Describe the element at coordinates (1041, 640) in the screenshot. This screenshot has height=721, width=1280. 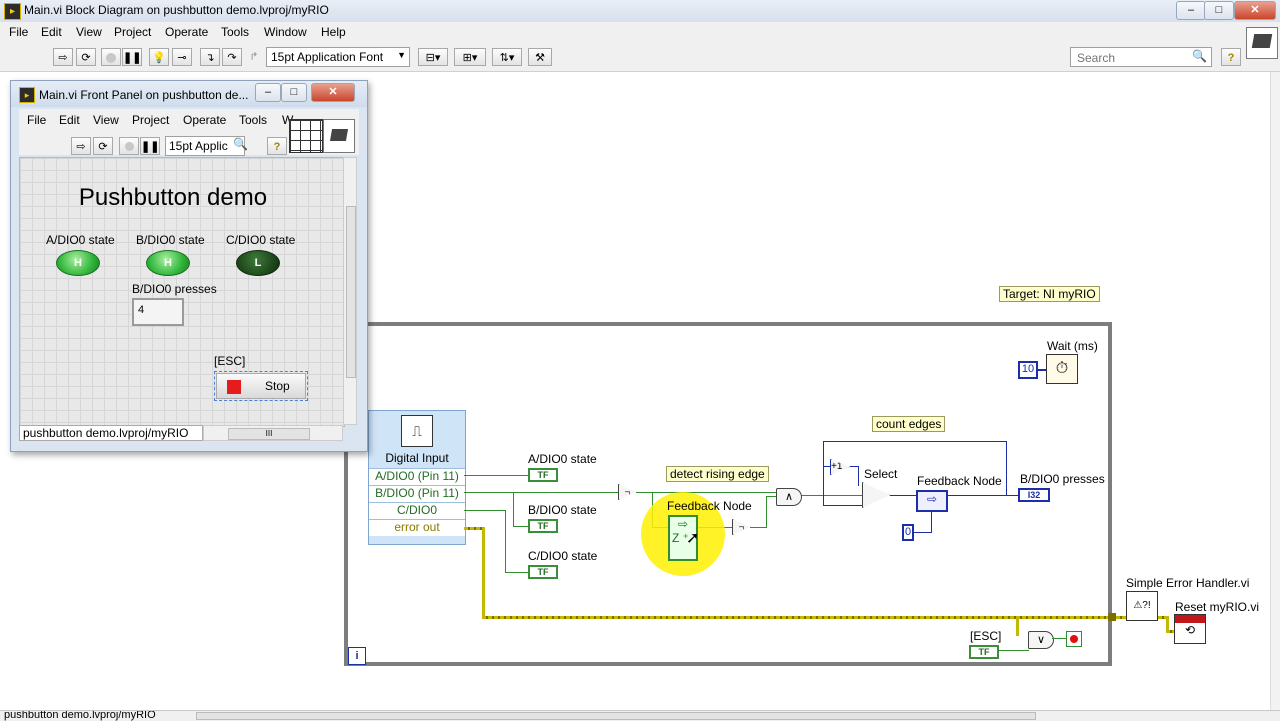
I see `or-gate: ∨` at that location.